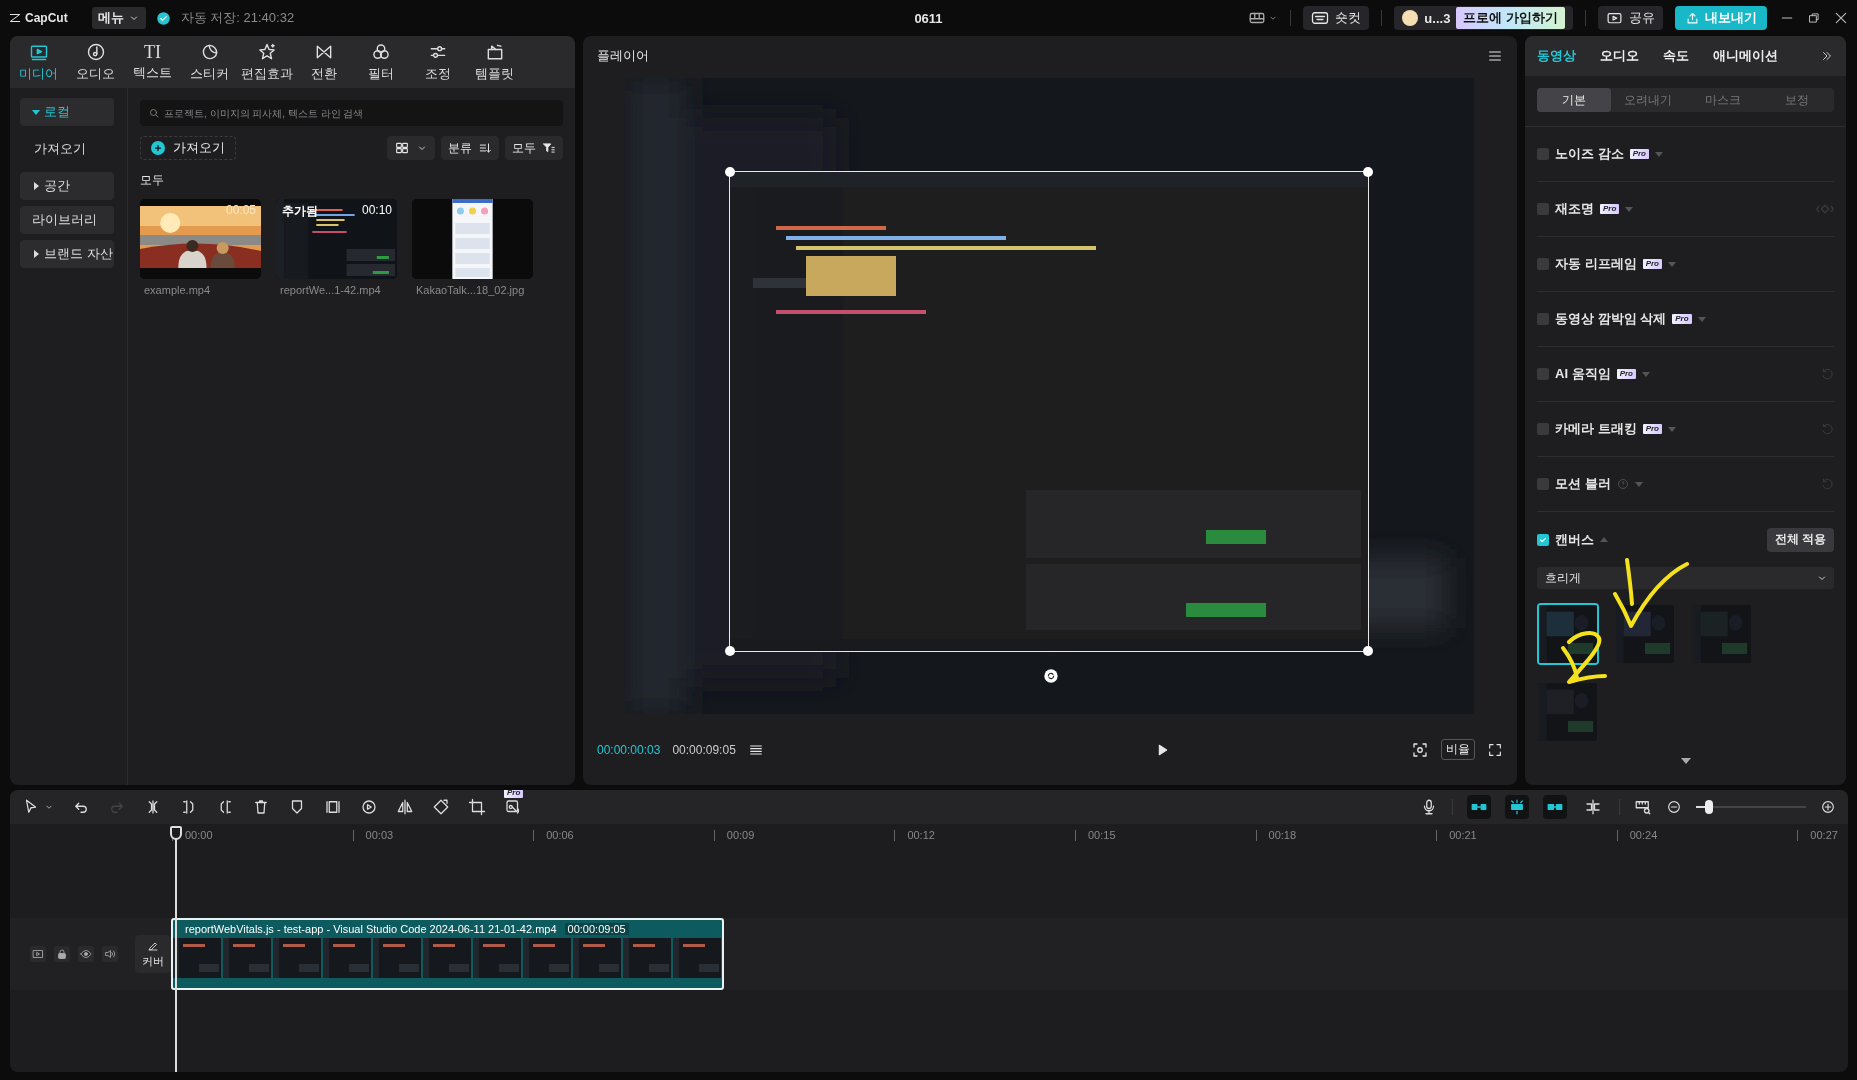 The width and height of the screenshot is (1857, 1080). Describe the element at coordinates (153, 954) in the screenshot. I see `cover-button: 커버` at that location.